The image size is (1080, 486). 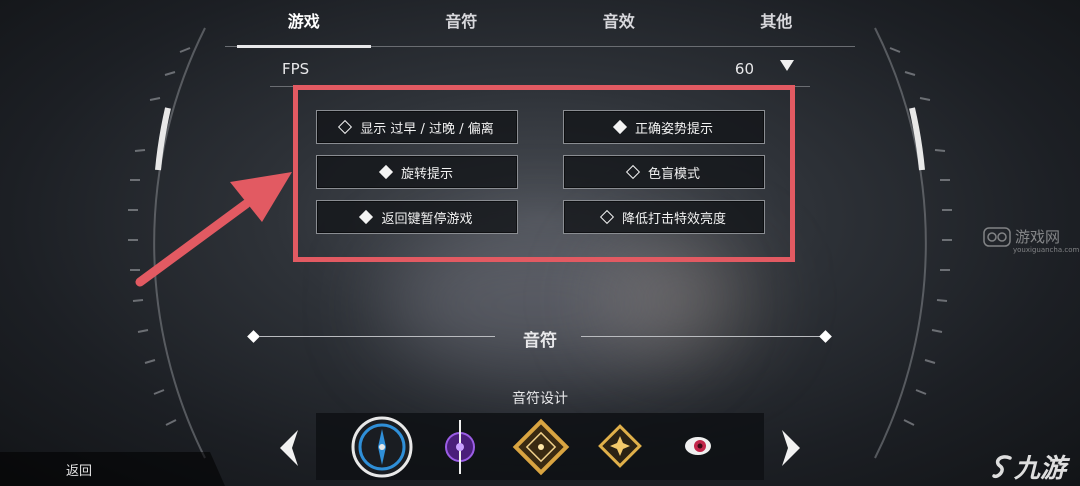 What do you see at coordinates (540, 399) in the screenshot?
I see `note-design-label: 音符设计` at bounding box center [540, 399].